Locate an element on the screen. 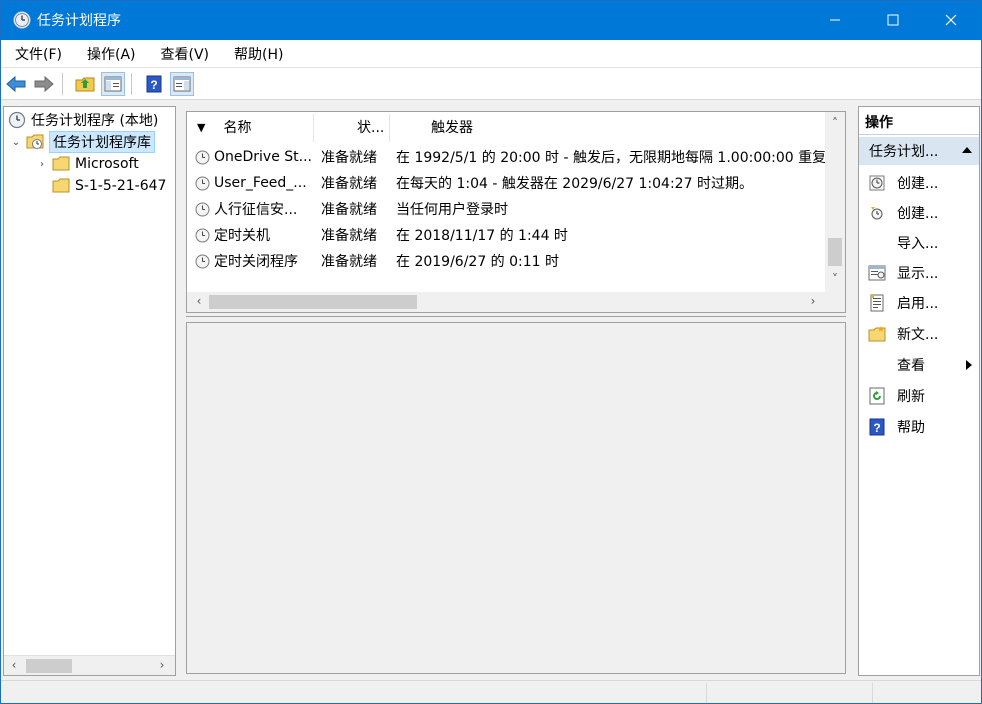 This screenshot has height=704, width=982. tree-item-sid: S-1-5-21-647 is located at coordinates (101, 186).